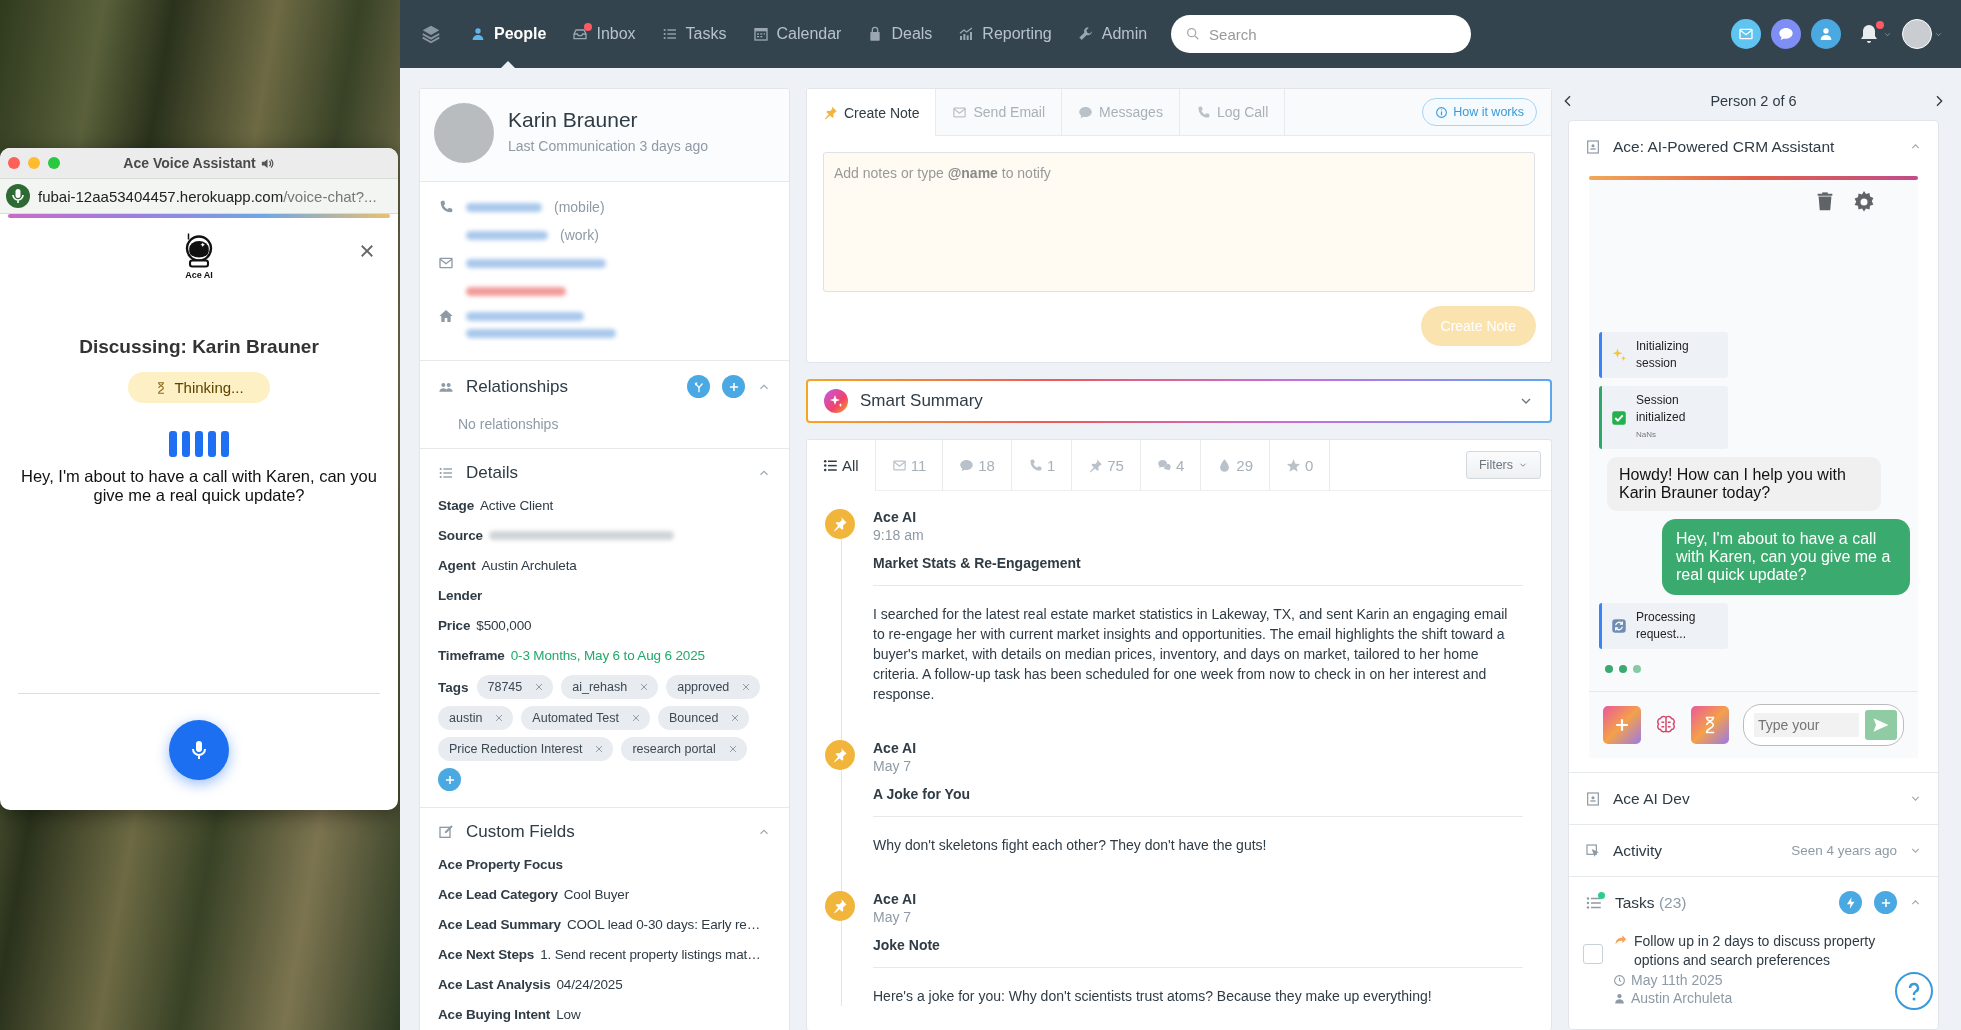 The height and width of the screenshot is (1030, 1961). I want to click on zoom-window-button, so click(54, 163).